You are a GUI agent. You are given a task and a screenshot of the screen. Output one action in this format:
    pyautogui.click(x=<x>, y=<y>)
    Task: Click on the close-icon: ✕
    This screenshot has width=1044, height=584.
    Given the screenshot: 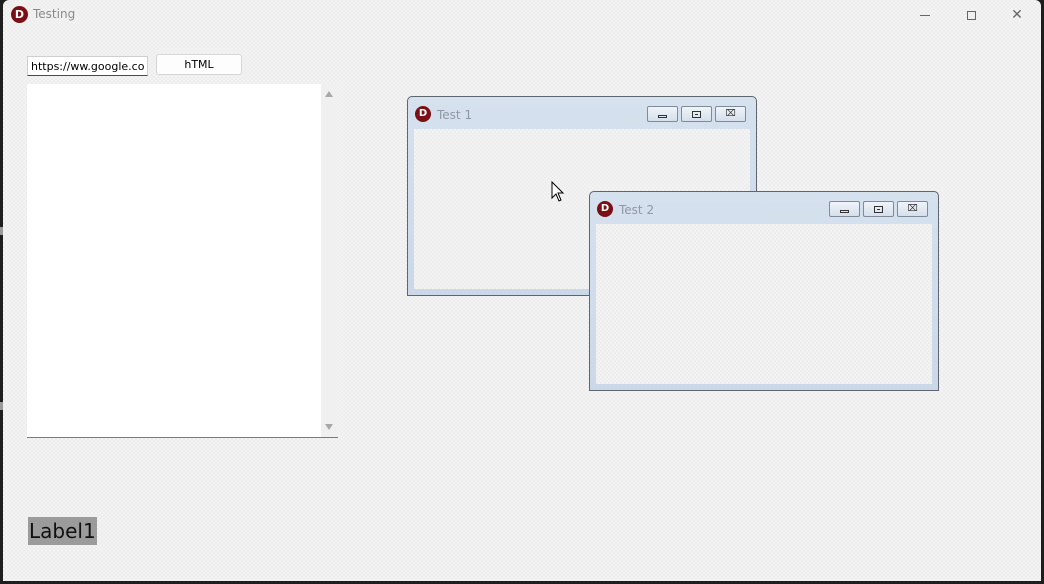 What is the action you would take?
    pyautogui.click(x=1017, y=15)
    